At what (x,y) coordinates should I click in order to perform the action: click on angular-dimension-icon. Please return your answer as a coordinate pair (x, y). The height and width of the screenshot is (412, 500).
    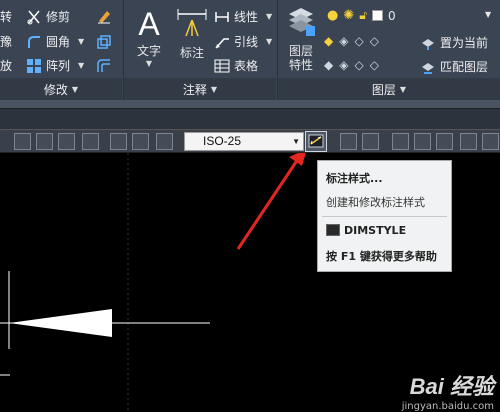
    Looking at the image, I should click on (468, 141).